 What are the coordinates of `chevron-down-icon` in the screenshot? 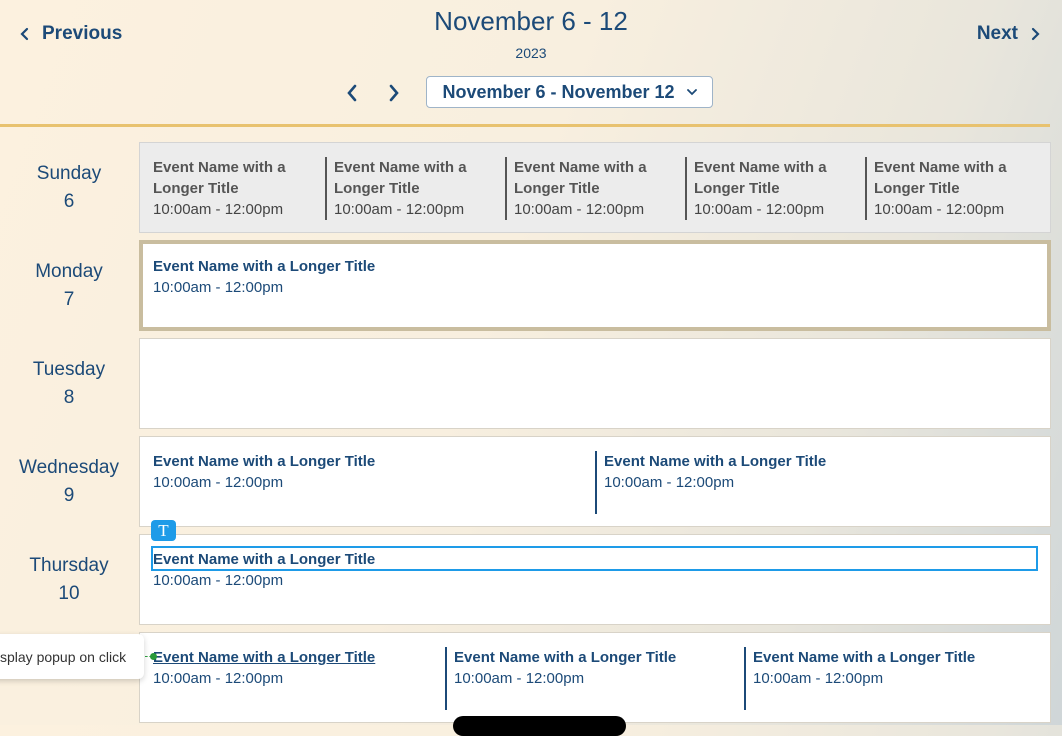 It's located at (691, 92).